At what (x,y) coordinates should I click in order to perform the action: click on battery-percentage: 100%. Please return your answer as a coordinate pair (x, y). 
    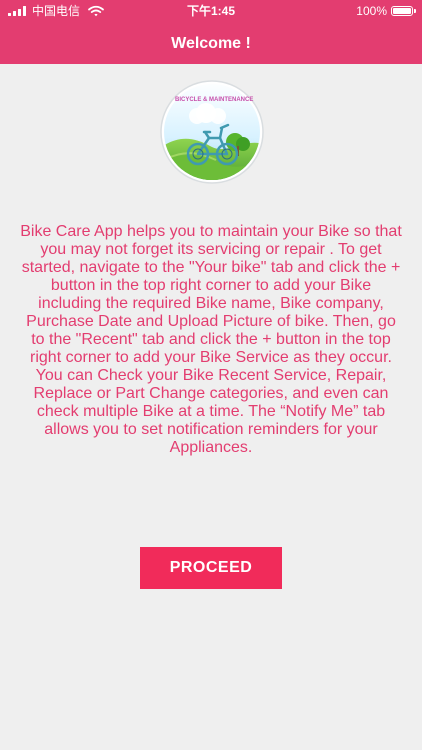
    Looking at the image, I should click on (371, 11).